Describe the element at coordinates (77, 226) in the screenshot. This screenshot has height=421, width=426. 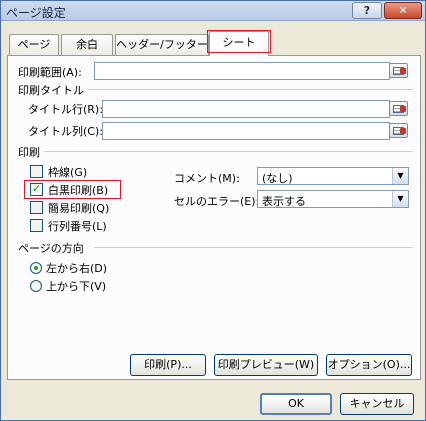
I see `row-col-headings-label: 行列番号(L)` at that location.